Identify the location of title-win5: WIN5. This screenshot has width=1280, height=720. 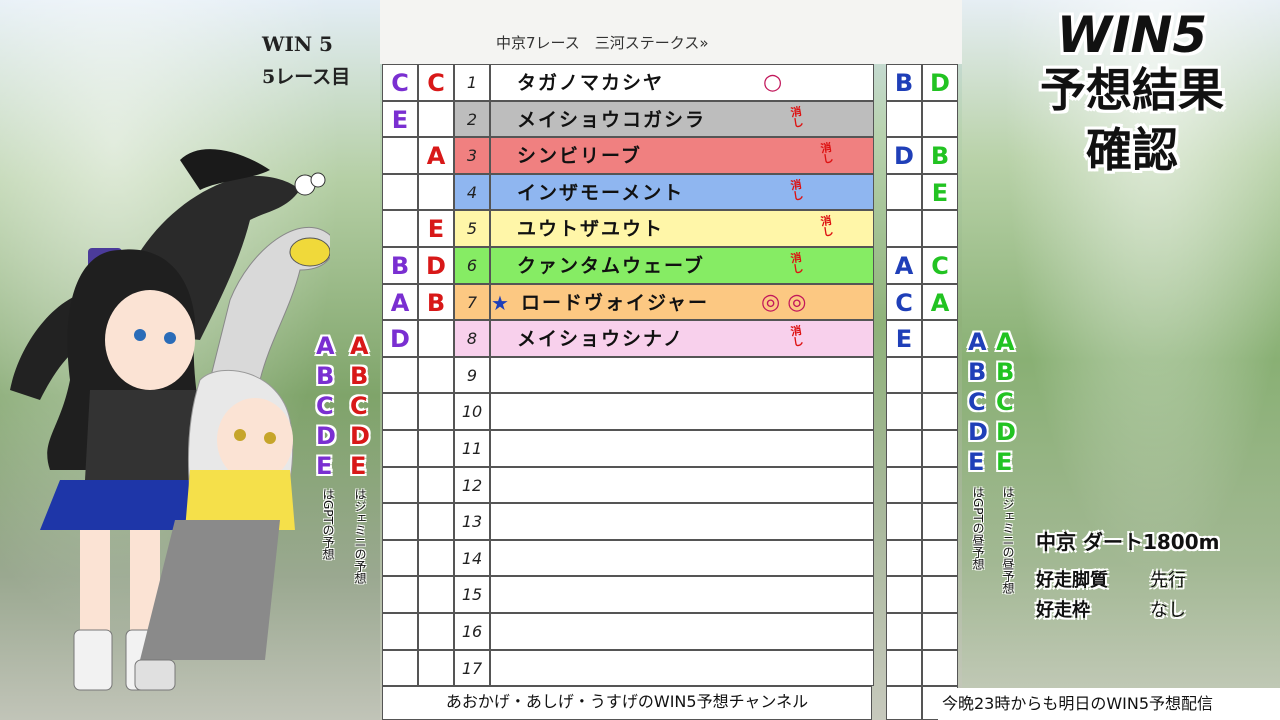
(1132, 35).